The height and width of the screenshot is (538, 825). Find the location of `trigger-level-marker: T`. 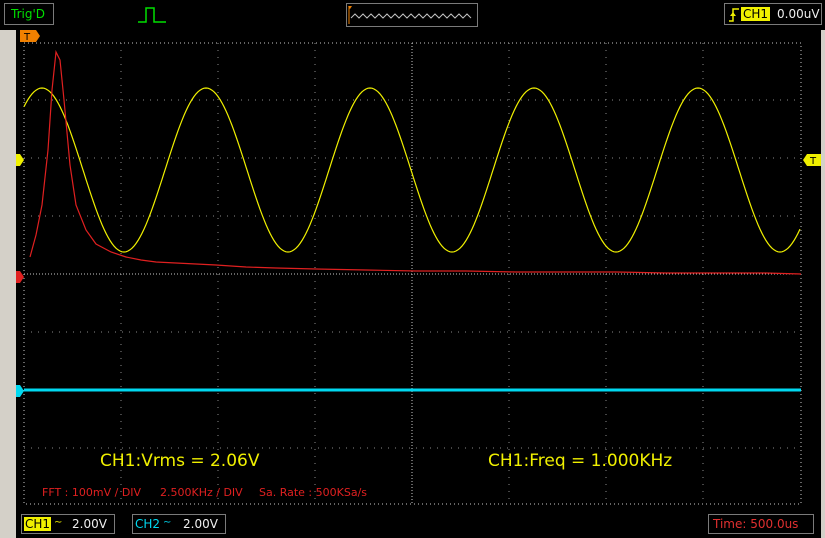

trigger-level-marker: T is located at coordinates (812, 160).